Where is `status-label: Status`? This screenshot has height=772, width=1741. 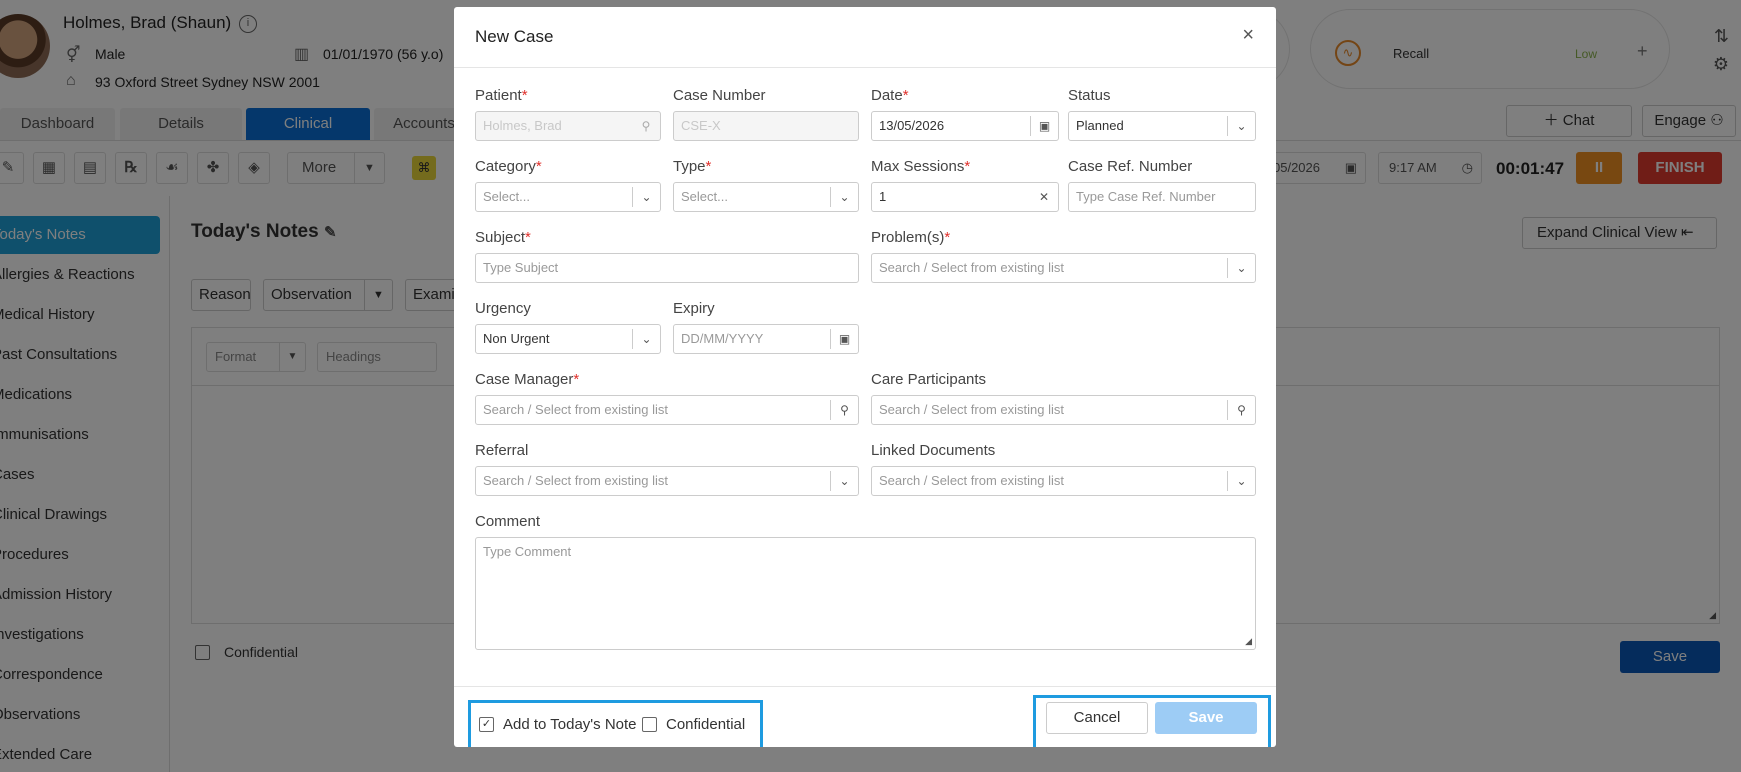 status-label: Status is located at coordinates (1089, 95).